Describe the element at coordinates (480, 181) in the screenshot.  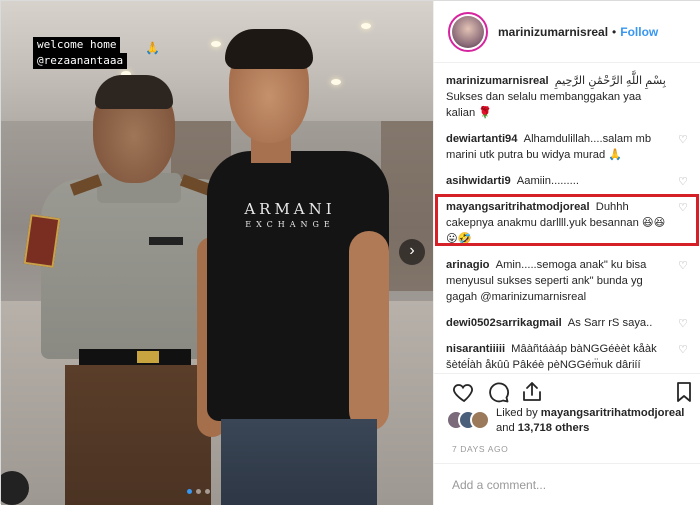
I see `comment-username: asihwidarti9` at that location.